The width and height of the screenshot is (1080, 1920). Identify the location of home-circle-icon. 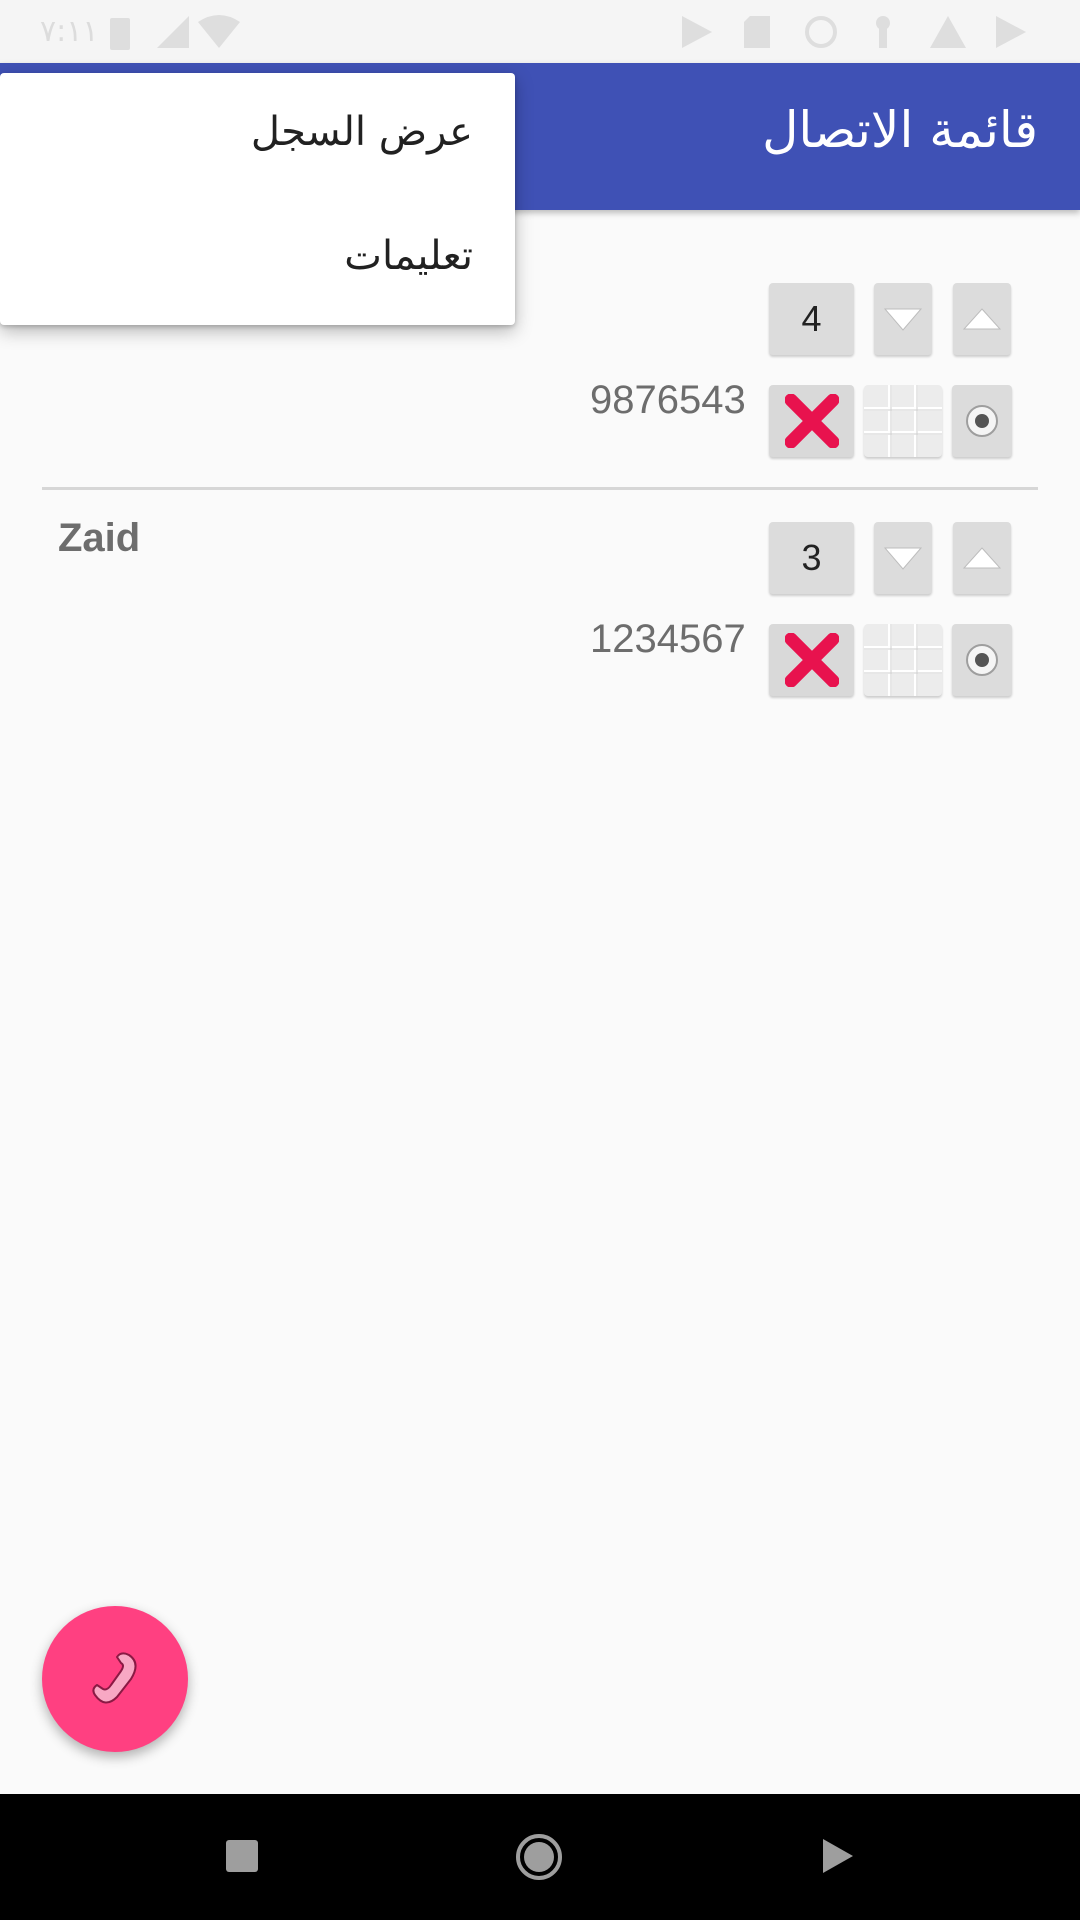
(539, 1857).